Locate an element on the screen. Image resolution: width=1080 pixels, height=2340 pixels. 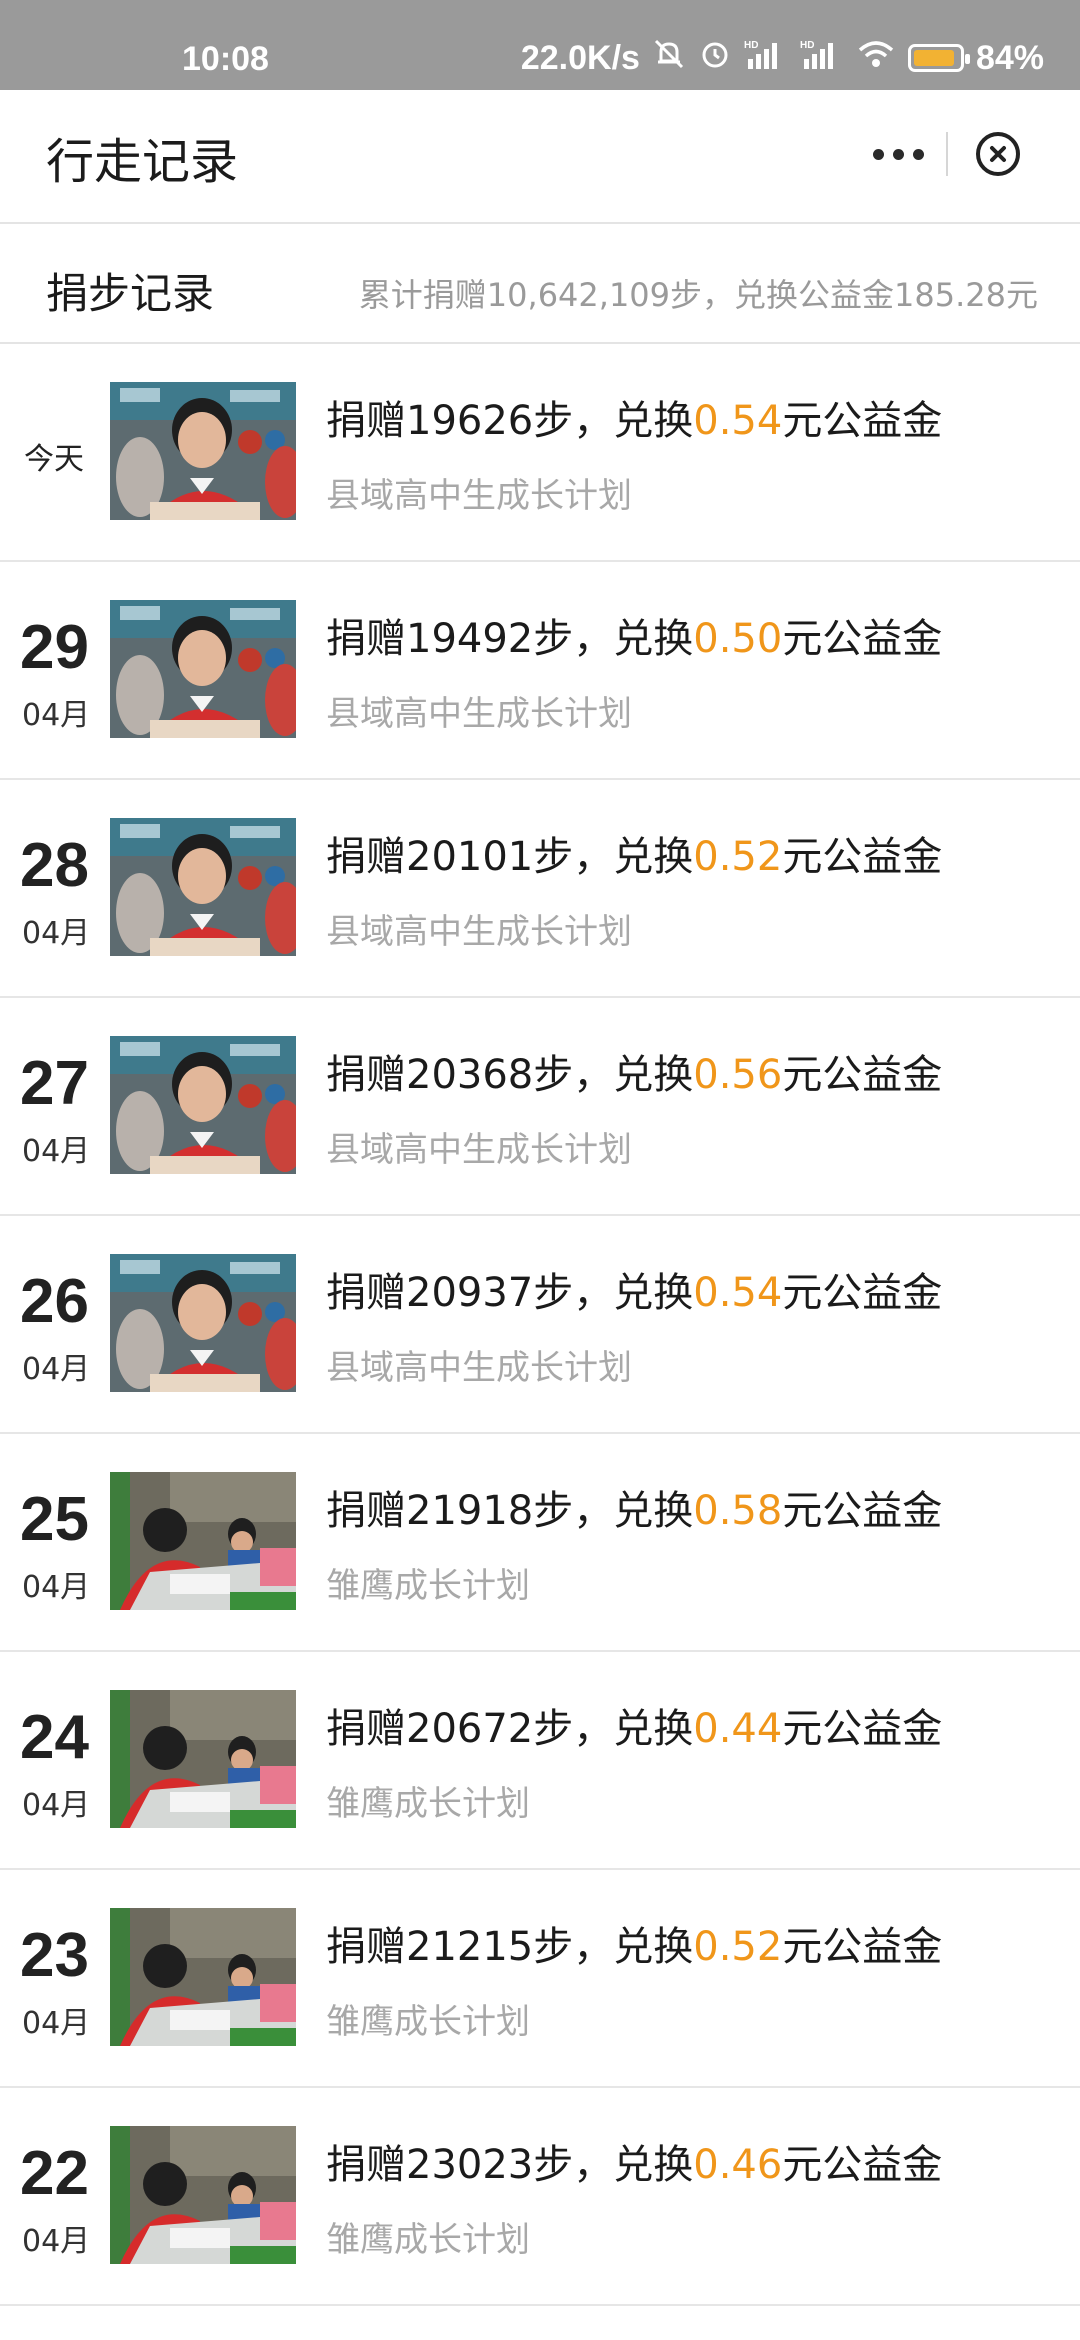
record-row-9: 22 04月 捐赠23023步，兑换0.46元公益金 雏鹰成长计划 is located at coordinates (540, 2197).